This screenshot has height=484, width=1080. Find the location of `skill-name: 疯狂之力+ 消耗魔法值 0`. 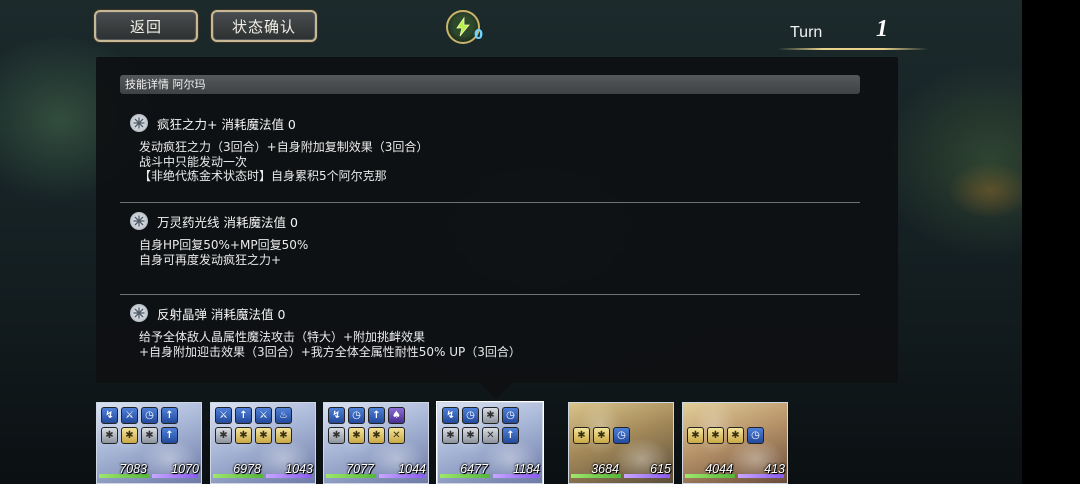

skill-name: 疯狂之力+ 消耗魔法值 0 is located at coordinates (226, 124).